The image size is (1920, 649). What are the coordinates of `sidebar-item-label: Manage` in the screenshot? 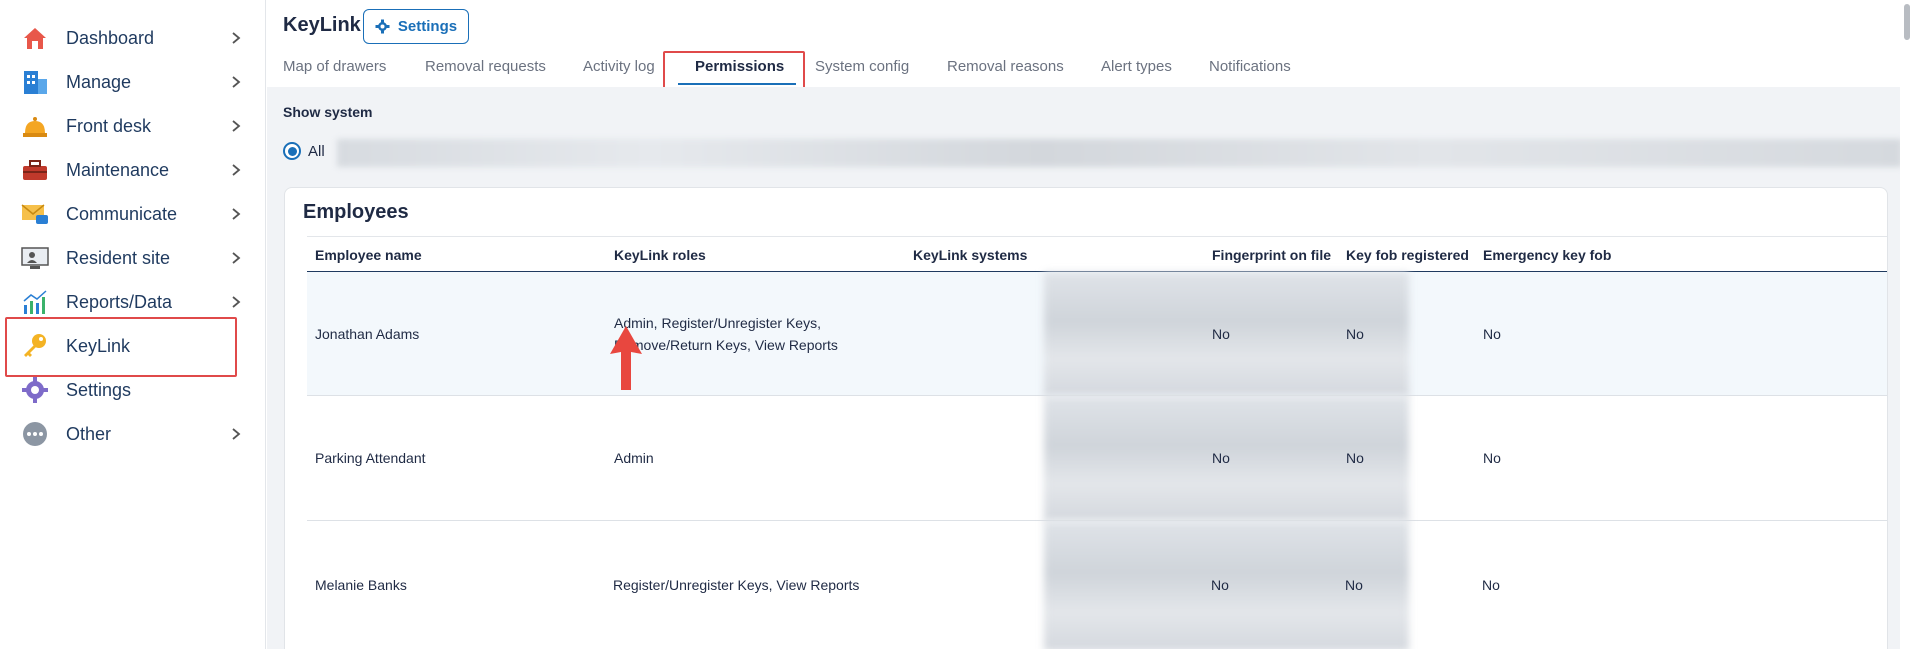 It's located at (99, 81).